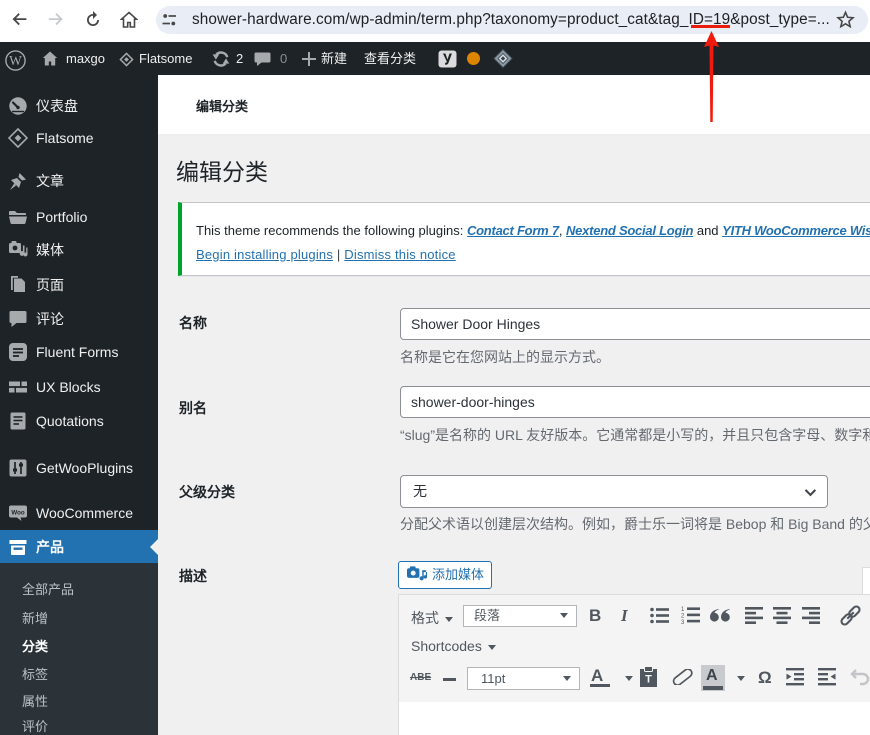  Describe the element at coordinates (18, 513) in the screenshot. I see `svg-text: Woo` at that location.